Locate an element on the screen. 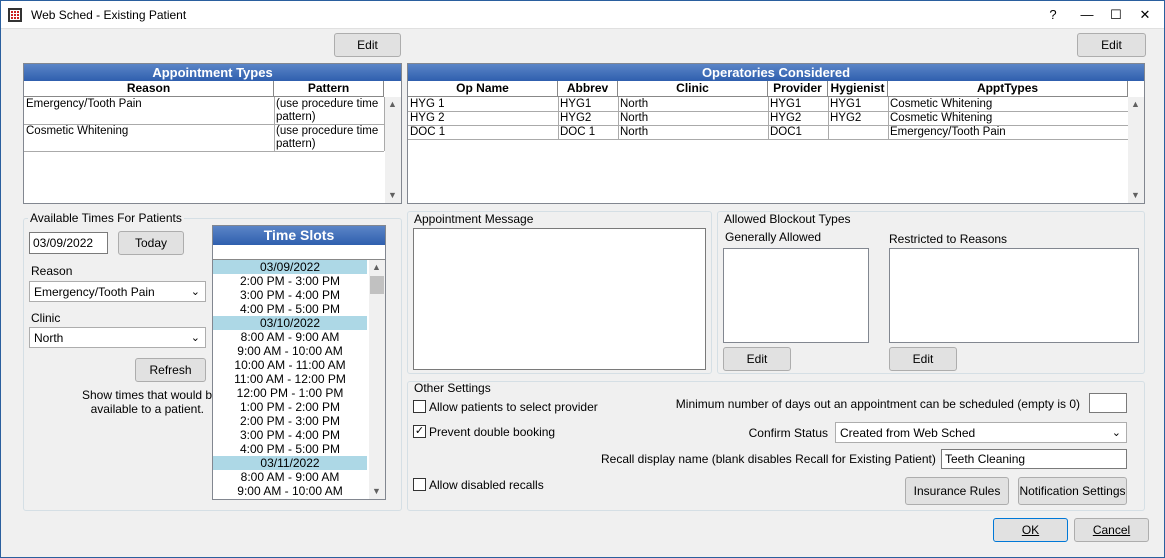  help-icon: ? is located at coordinates (1053, 15).